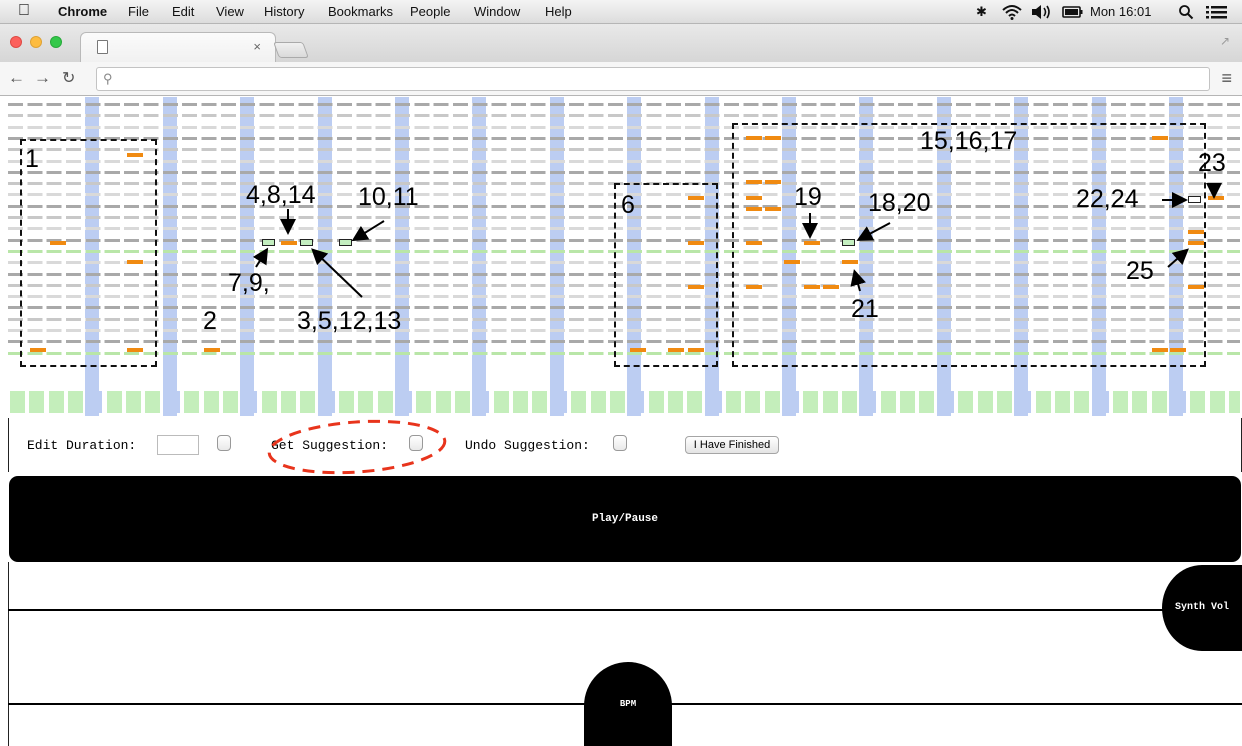 This screenshot has width=1242, height=746. What do you see at coordinates (291, 50) in the screenshot?
I see `new-tab-button` at bounding box center [291, 50].